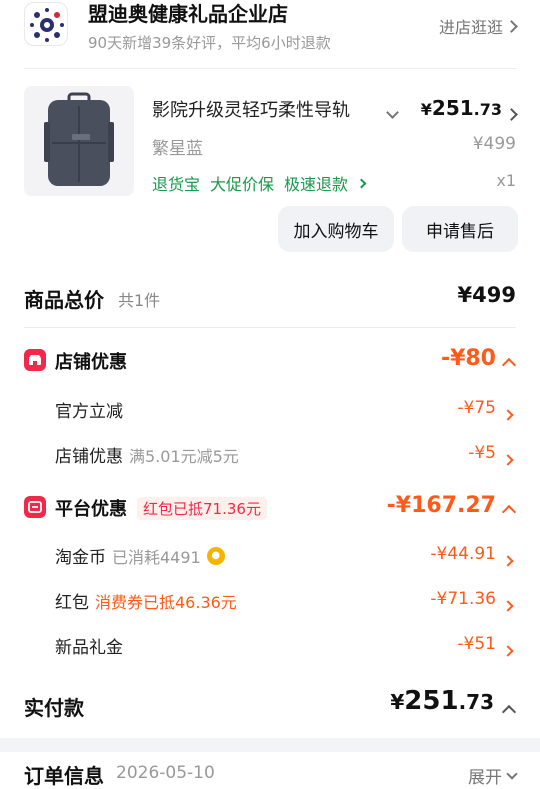 Image resolution: width=540 pixels, height=789 pixels. I want to click on store-name: 盟迪奥健康礼品企业店, so click(188, 14).